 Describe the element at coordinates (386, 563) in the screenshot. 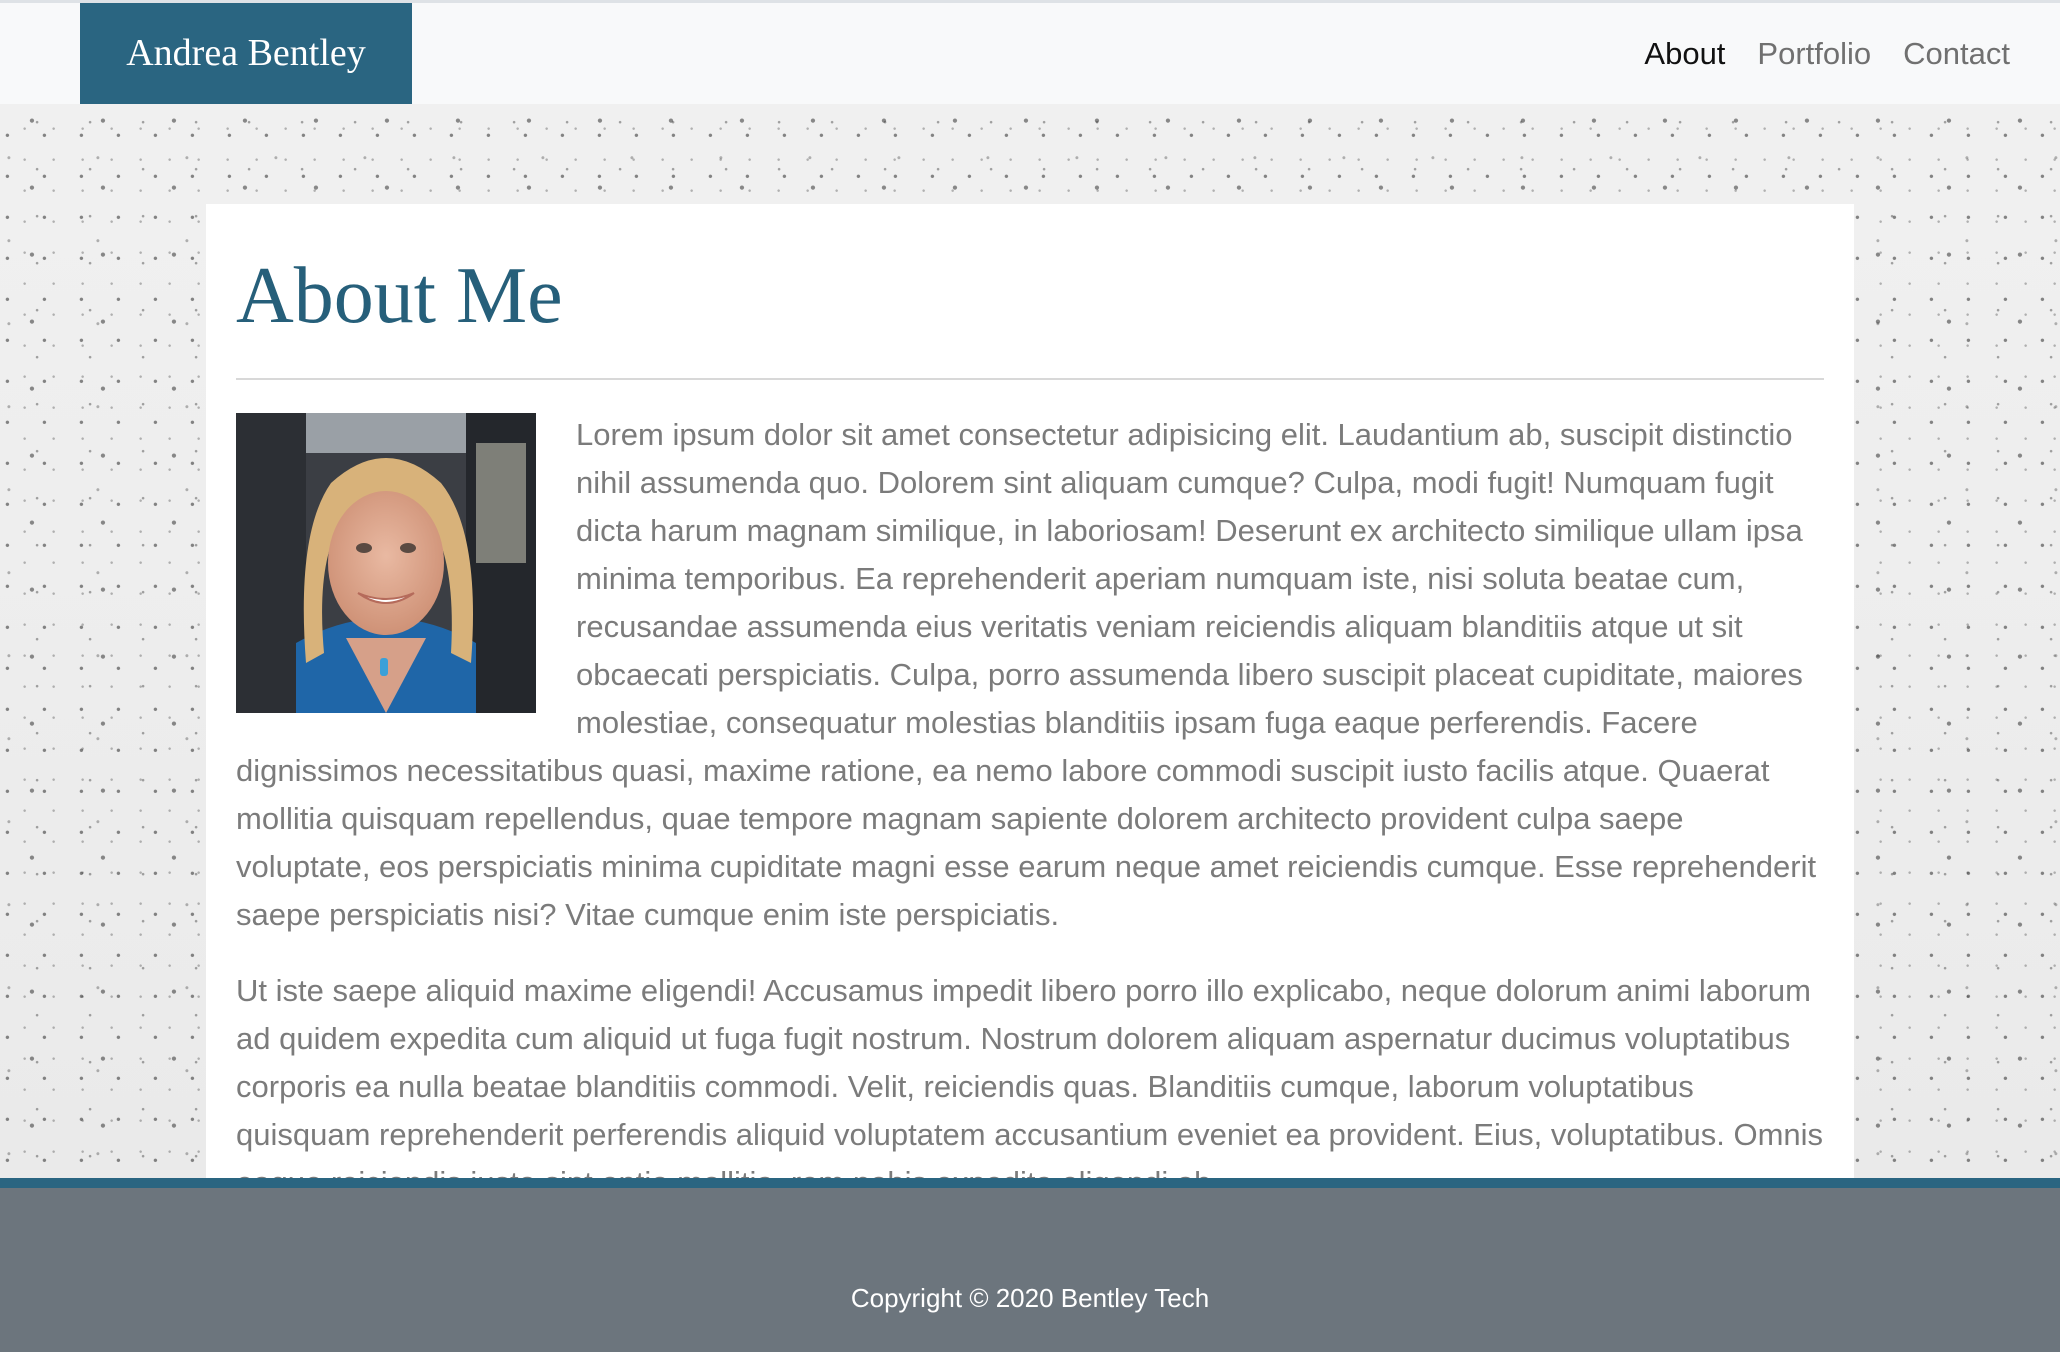

I see `profile-photo` at that location.